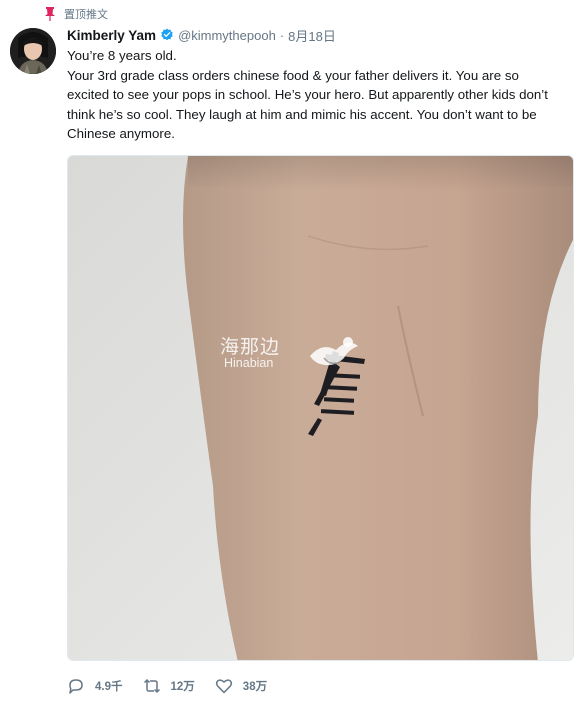  I want to click on tweet-line: Chinese anymore., so click(121, 134).